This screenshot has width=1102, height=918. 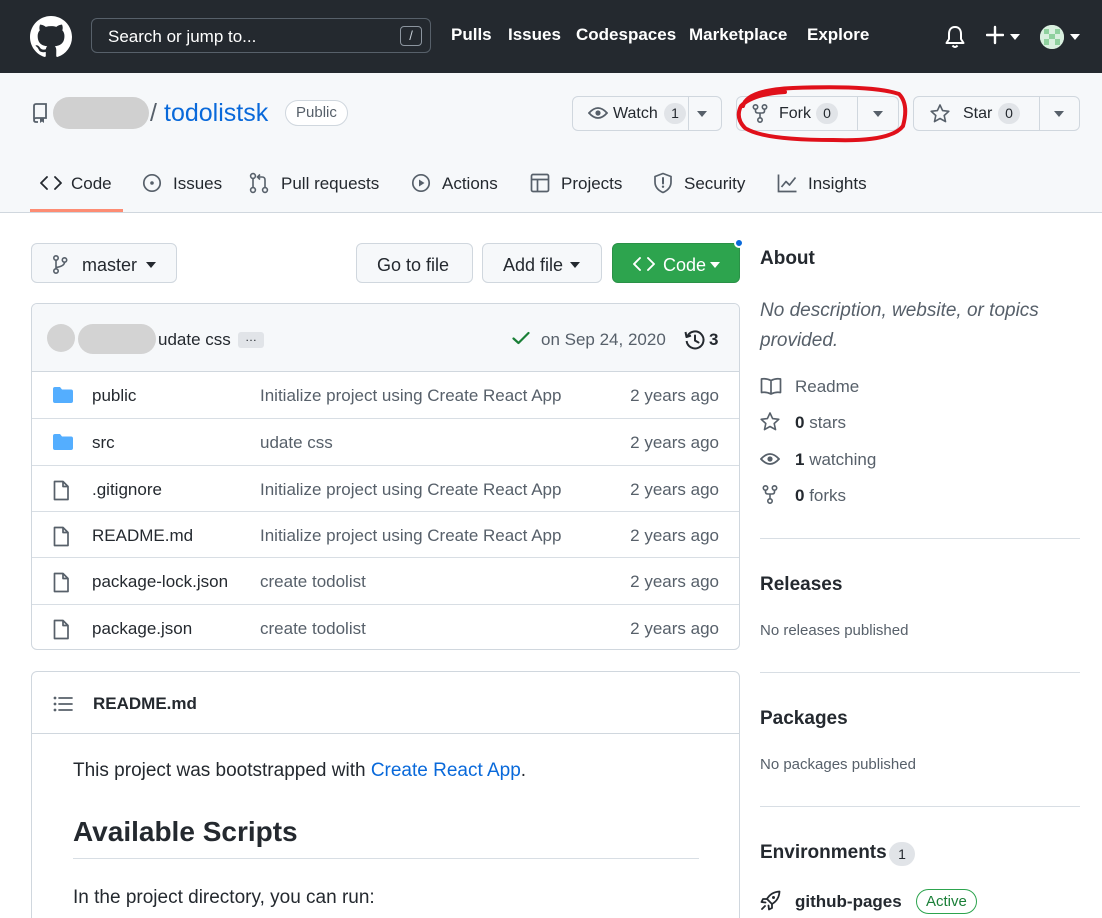 What do you see at coordinates (127, 490) in the screenshot?
I see `file-name-link: .gitignore` at bounding box center [127, 490].